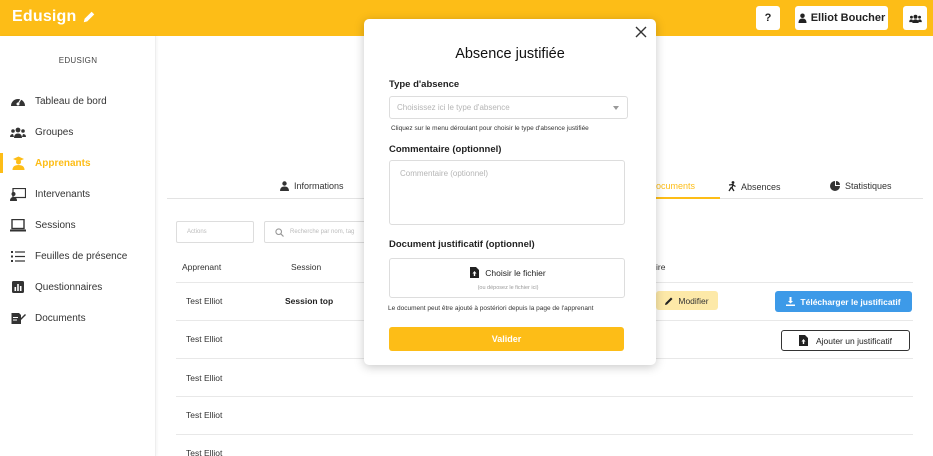  I want to click on column-header-partial: ire, so click(661, 267).